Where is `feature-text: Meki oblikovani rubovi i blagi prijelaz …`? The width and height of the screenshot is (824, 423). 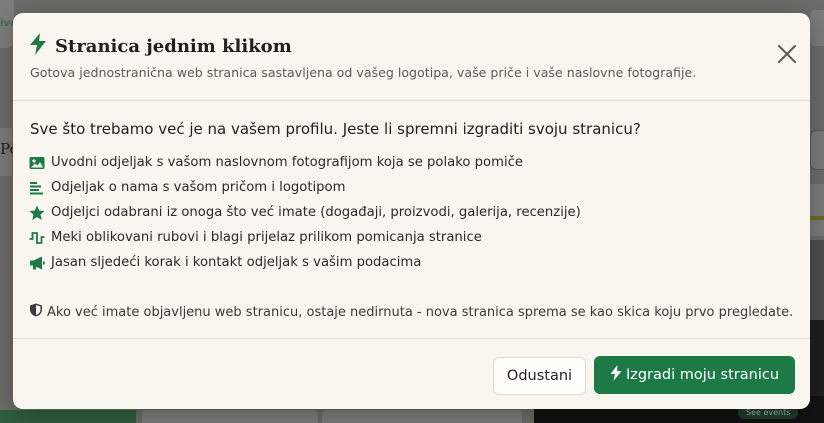
feature-text: Meki oblikovani rubovi i blagi prijelaz … is located at coordinates (266, 237).